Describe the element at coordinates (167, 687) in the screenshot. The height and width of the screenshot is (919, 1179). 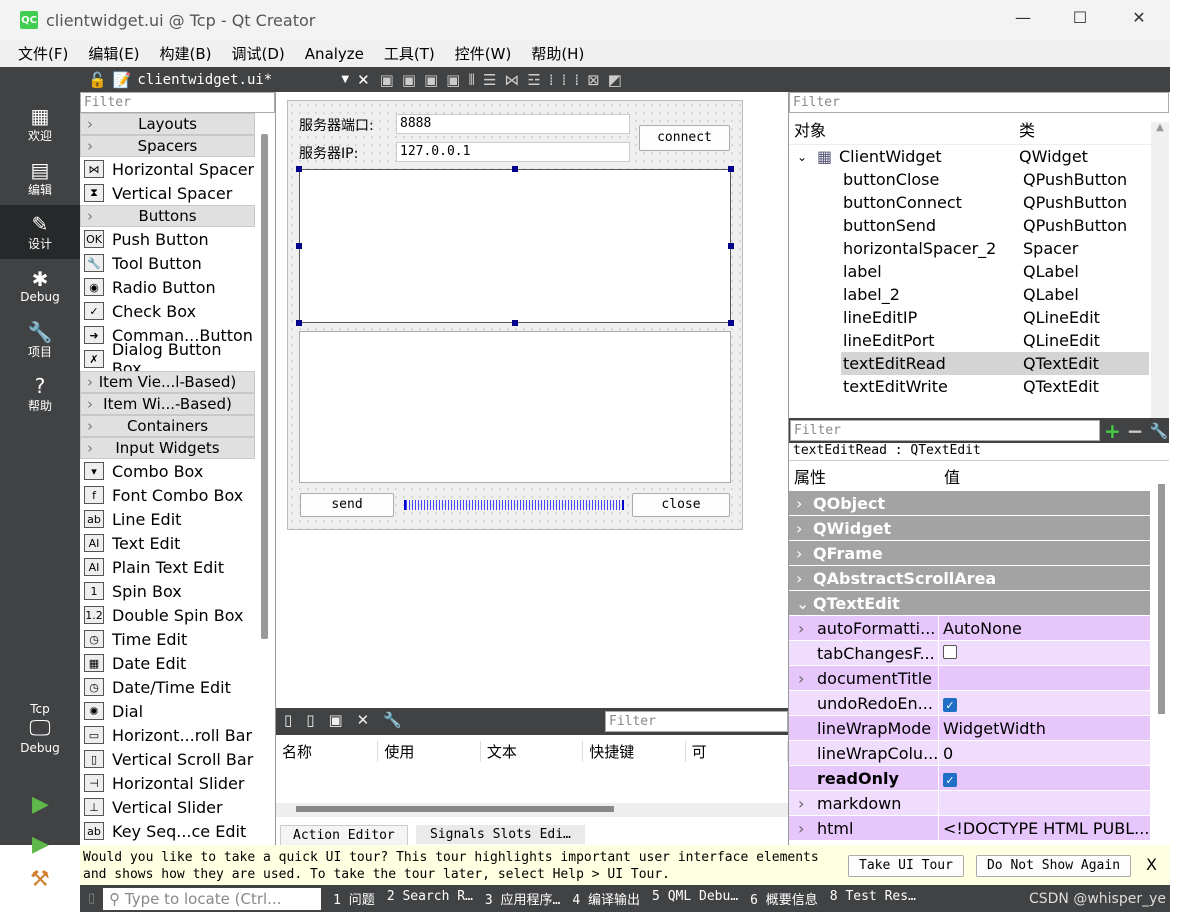
I see `widget-item: ◷ Date/Time Edit` at that location.